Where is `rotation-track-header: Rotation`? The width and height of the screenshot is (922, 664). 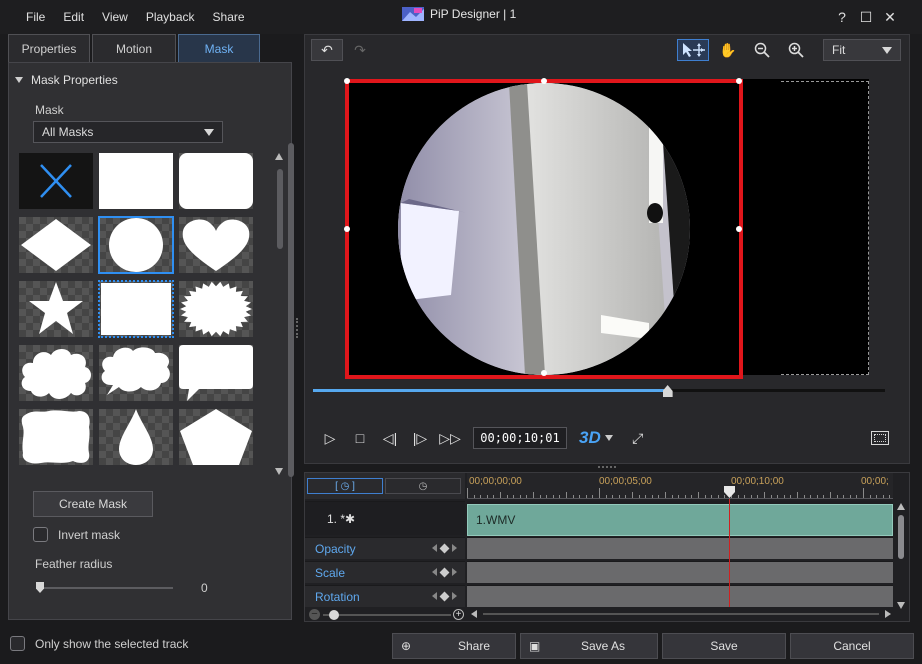
rotation-track-header: Rotation is located at coordinates (385, 596).